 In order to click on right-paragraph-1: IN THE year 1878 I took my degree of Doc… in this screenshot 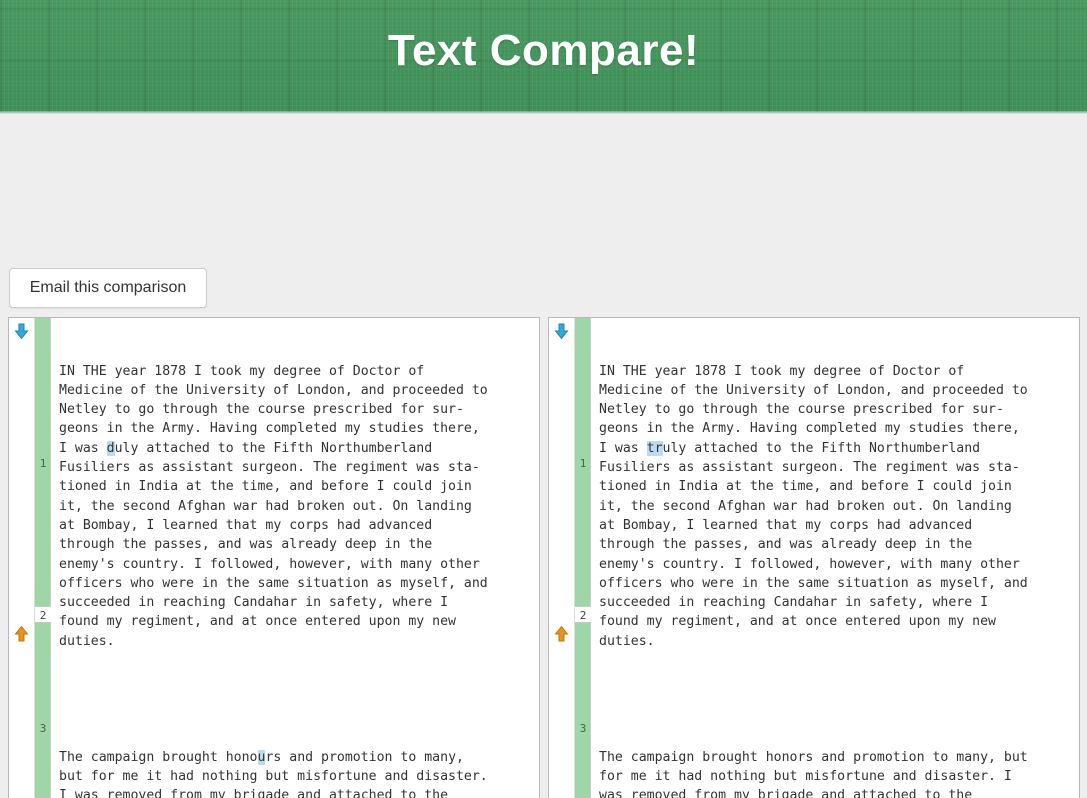, I will do `click(813, 506)`.